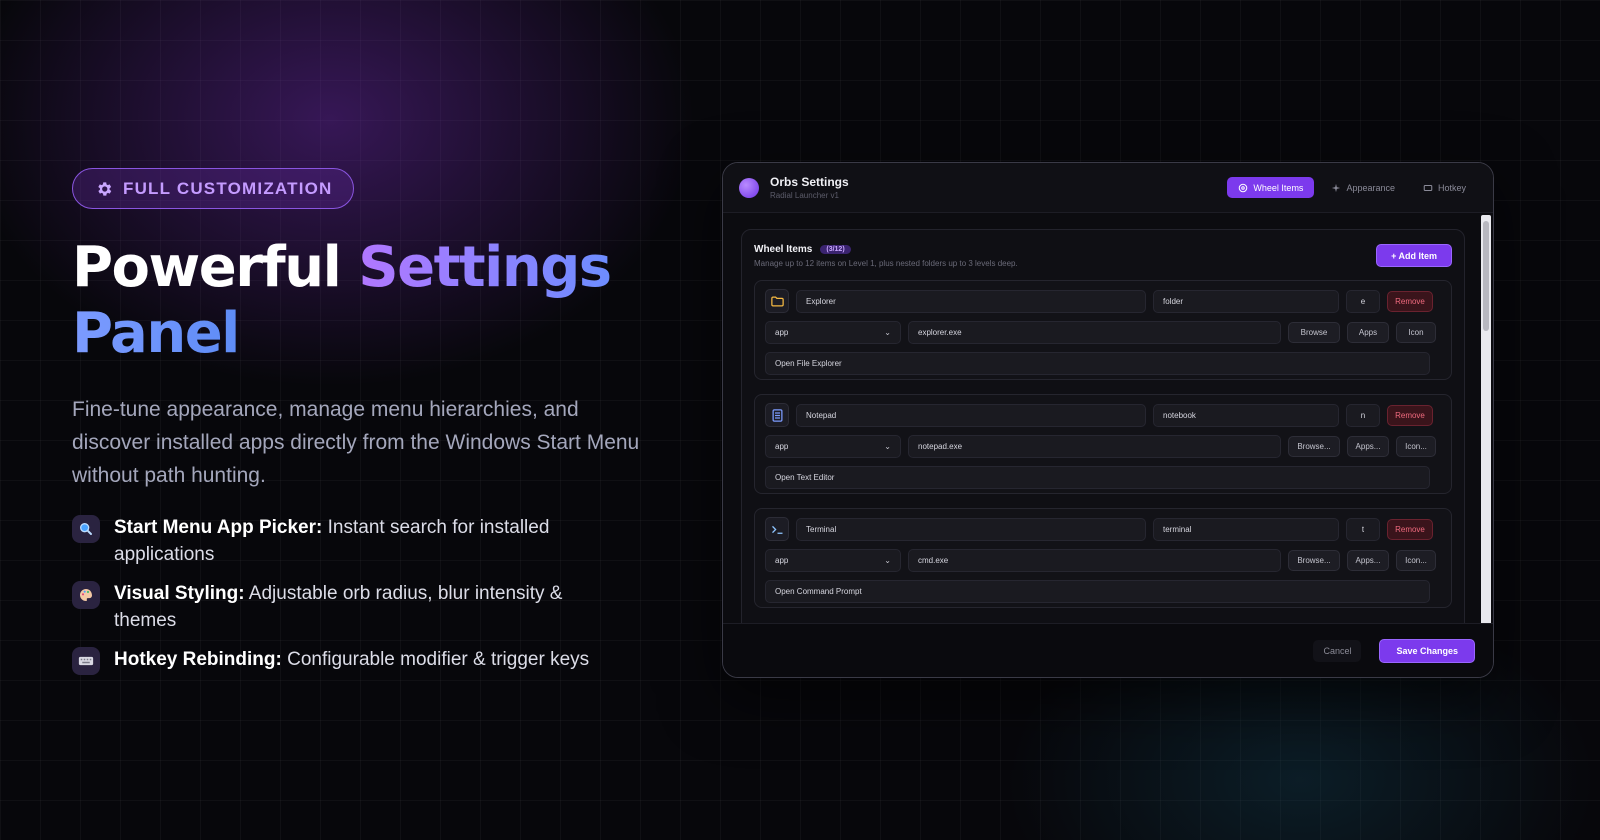  I want to click on scrollbar, so click(1486, 420).